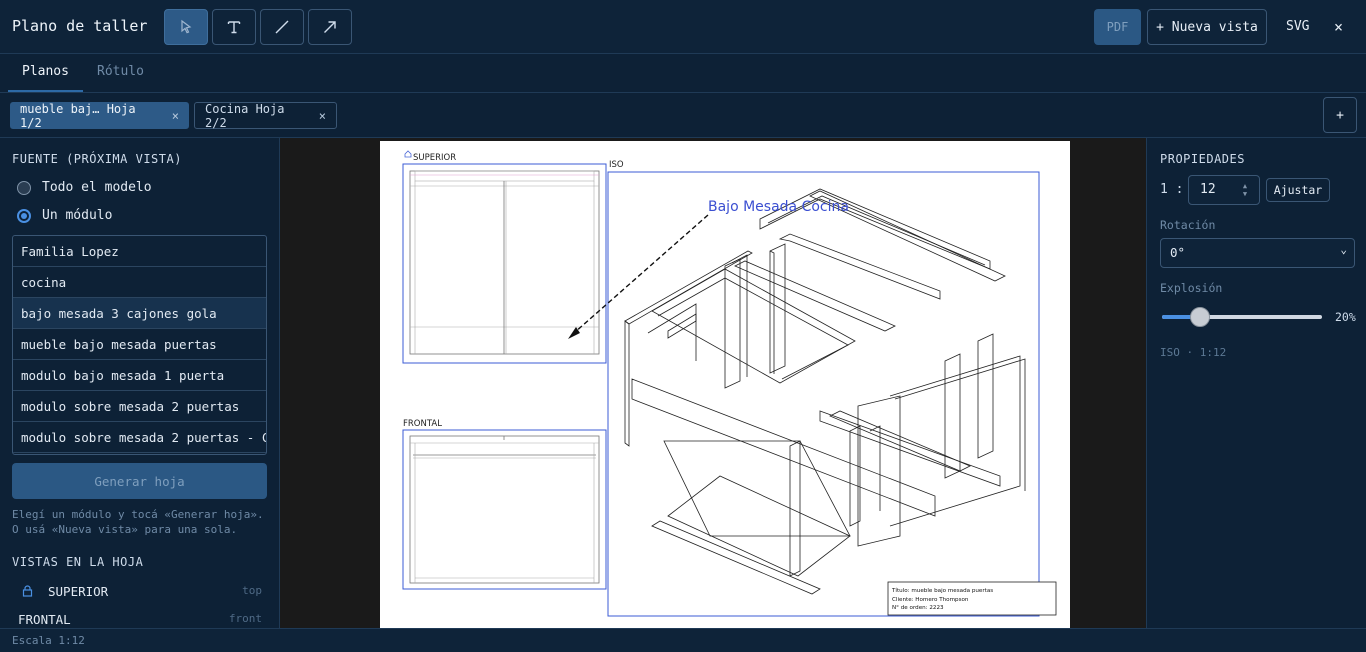 Image resolution: width=1366 pixels, height=652 pixels. Describe the element at coordinates (1117, 27) in the screenshot. I see `pdf-button: PDF` at that location.